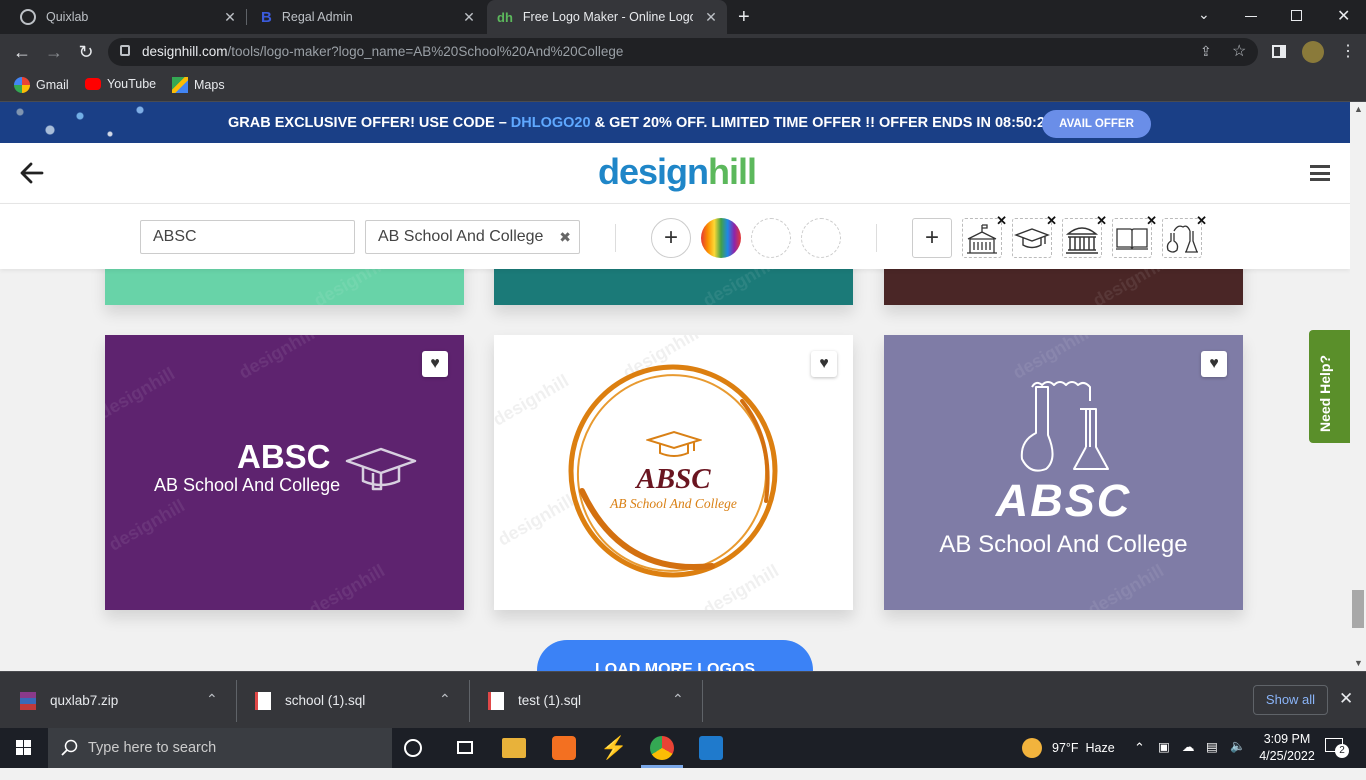  What do you see at coordinates (1290, 700) in the screenshot?
I see `show-all-downloads-button: Show all` at bounding box center [1290, 700].